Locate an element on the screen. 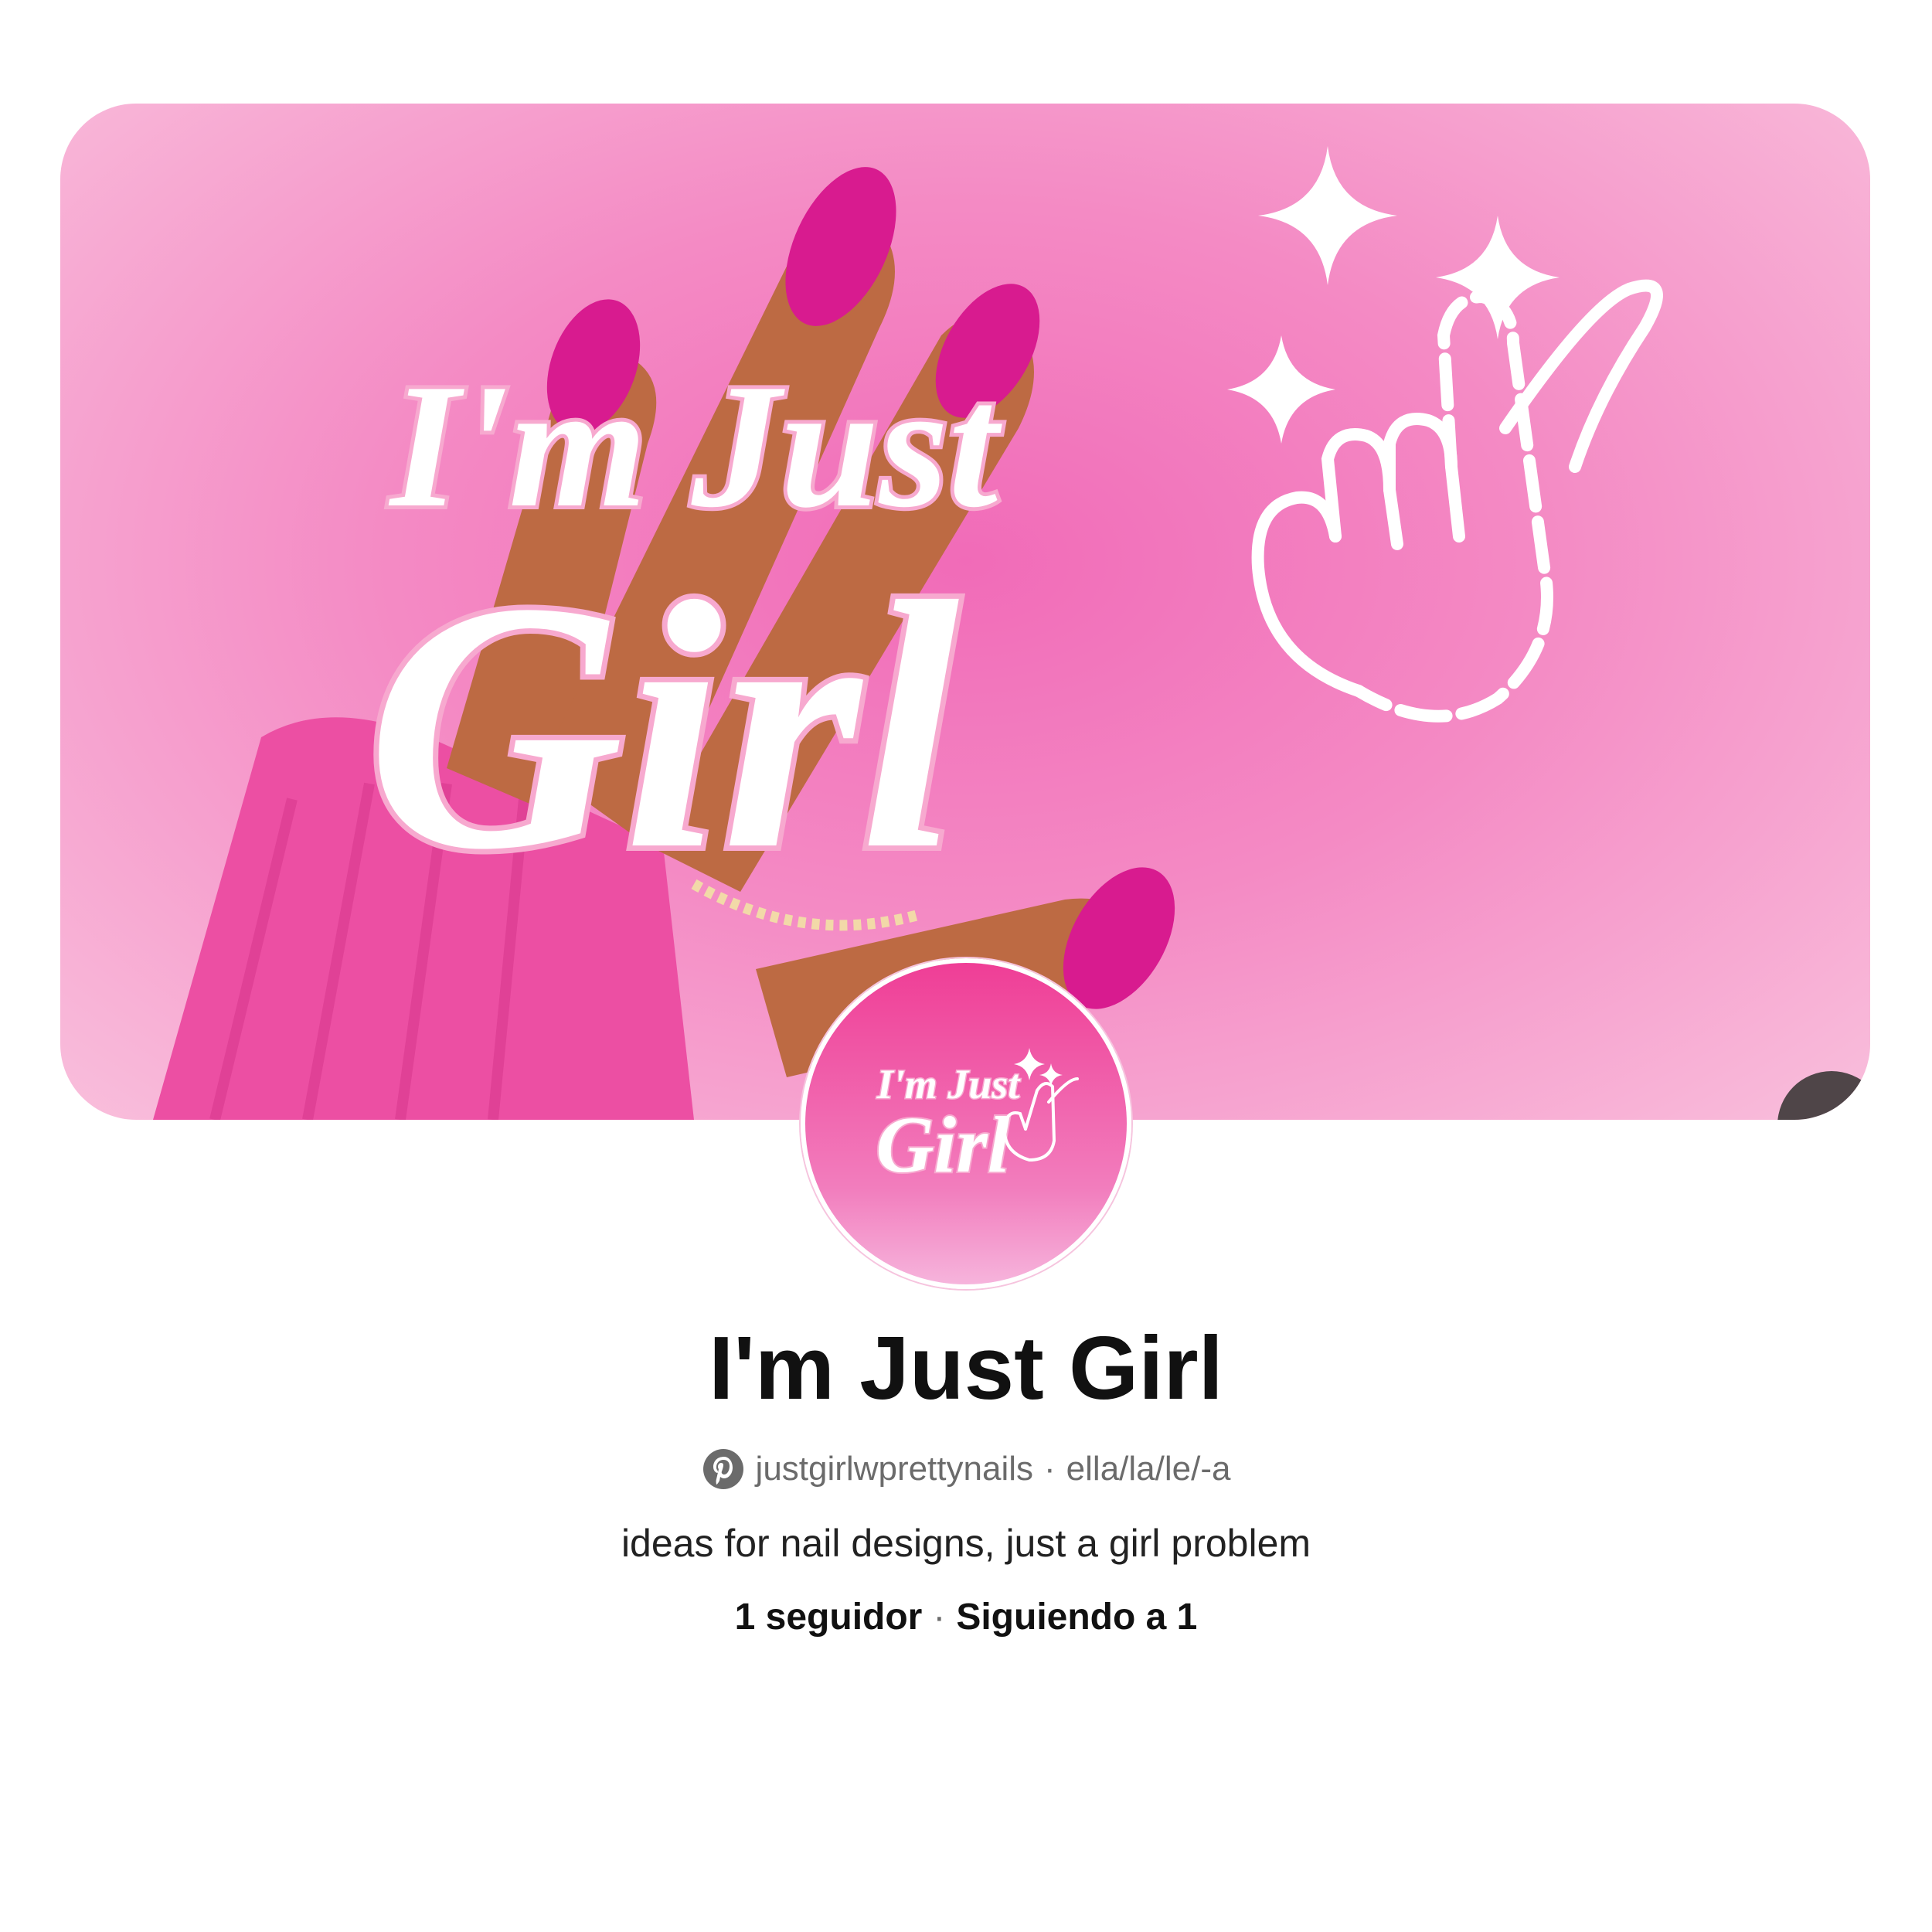  finger-heart-icon is located at coordinates (1457, 501).